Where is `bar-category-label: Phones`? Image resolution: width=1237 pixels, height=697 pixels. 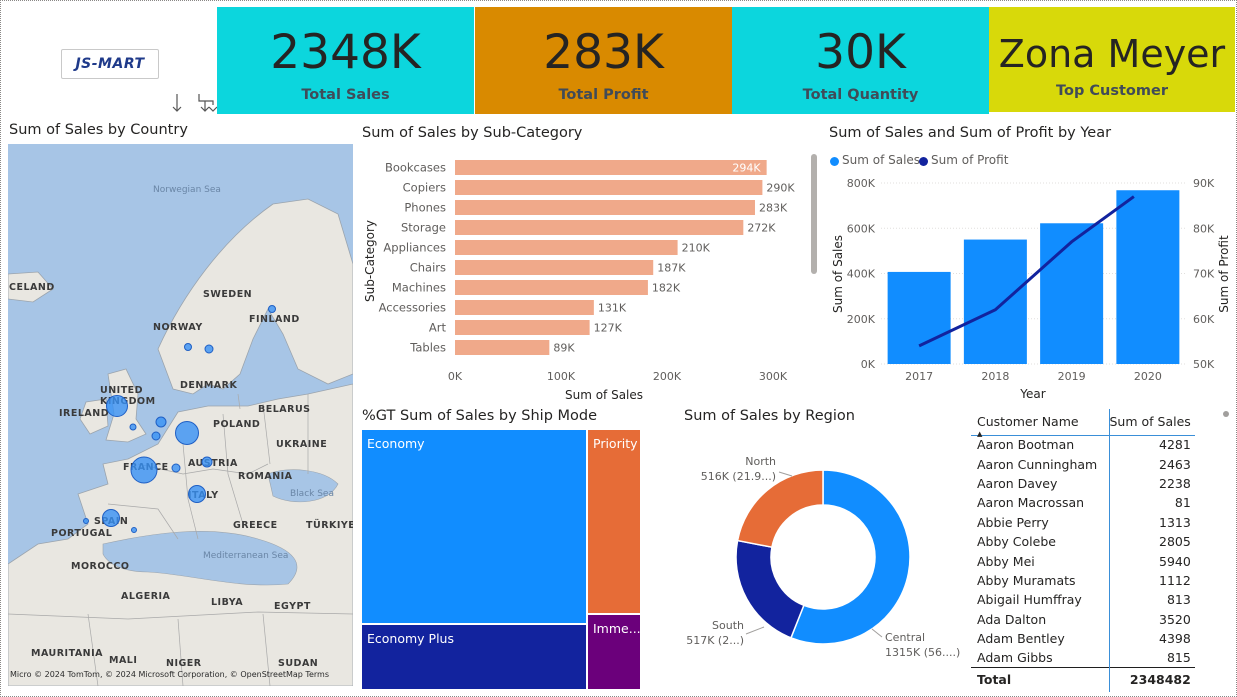
bar-category-label: Phones is located at coordinates (425, 208).